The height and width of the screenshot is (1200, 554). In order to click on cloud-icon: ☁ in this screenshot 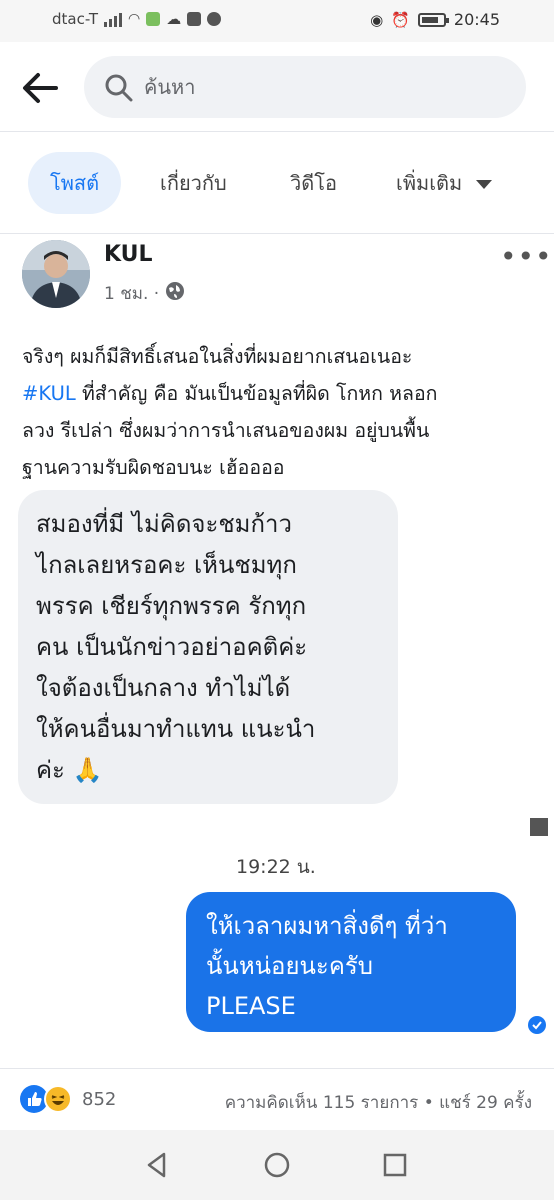, I will do `click(174, 19)`.